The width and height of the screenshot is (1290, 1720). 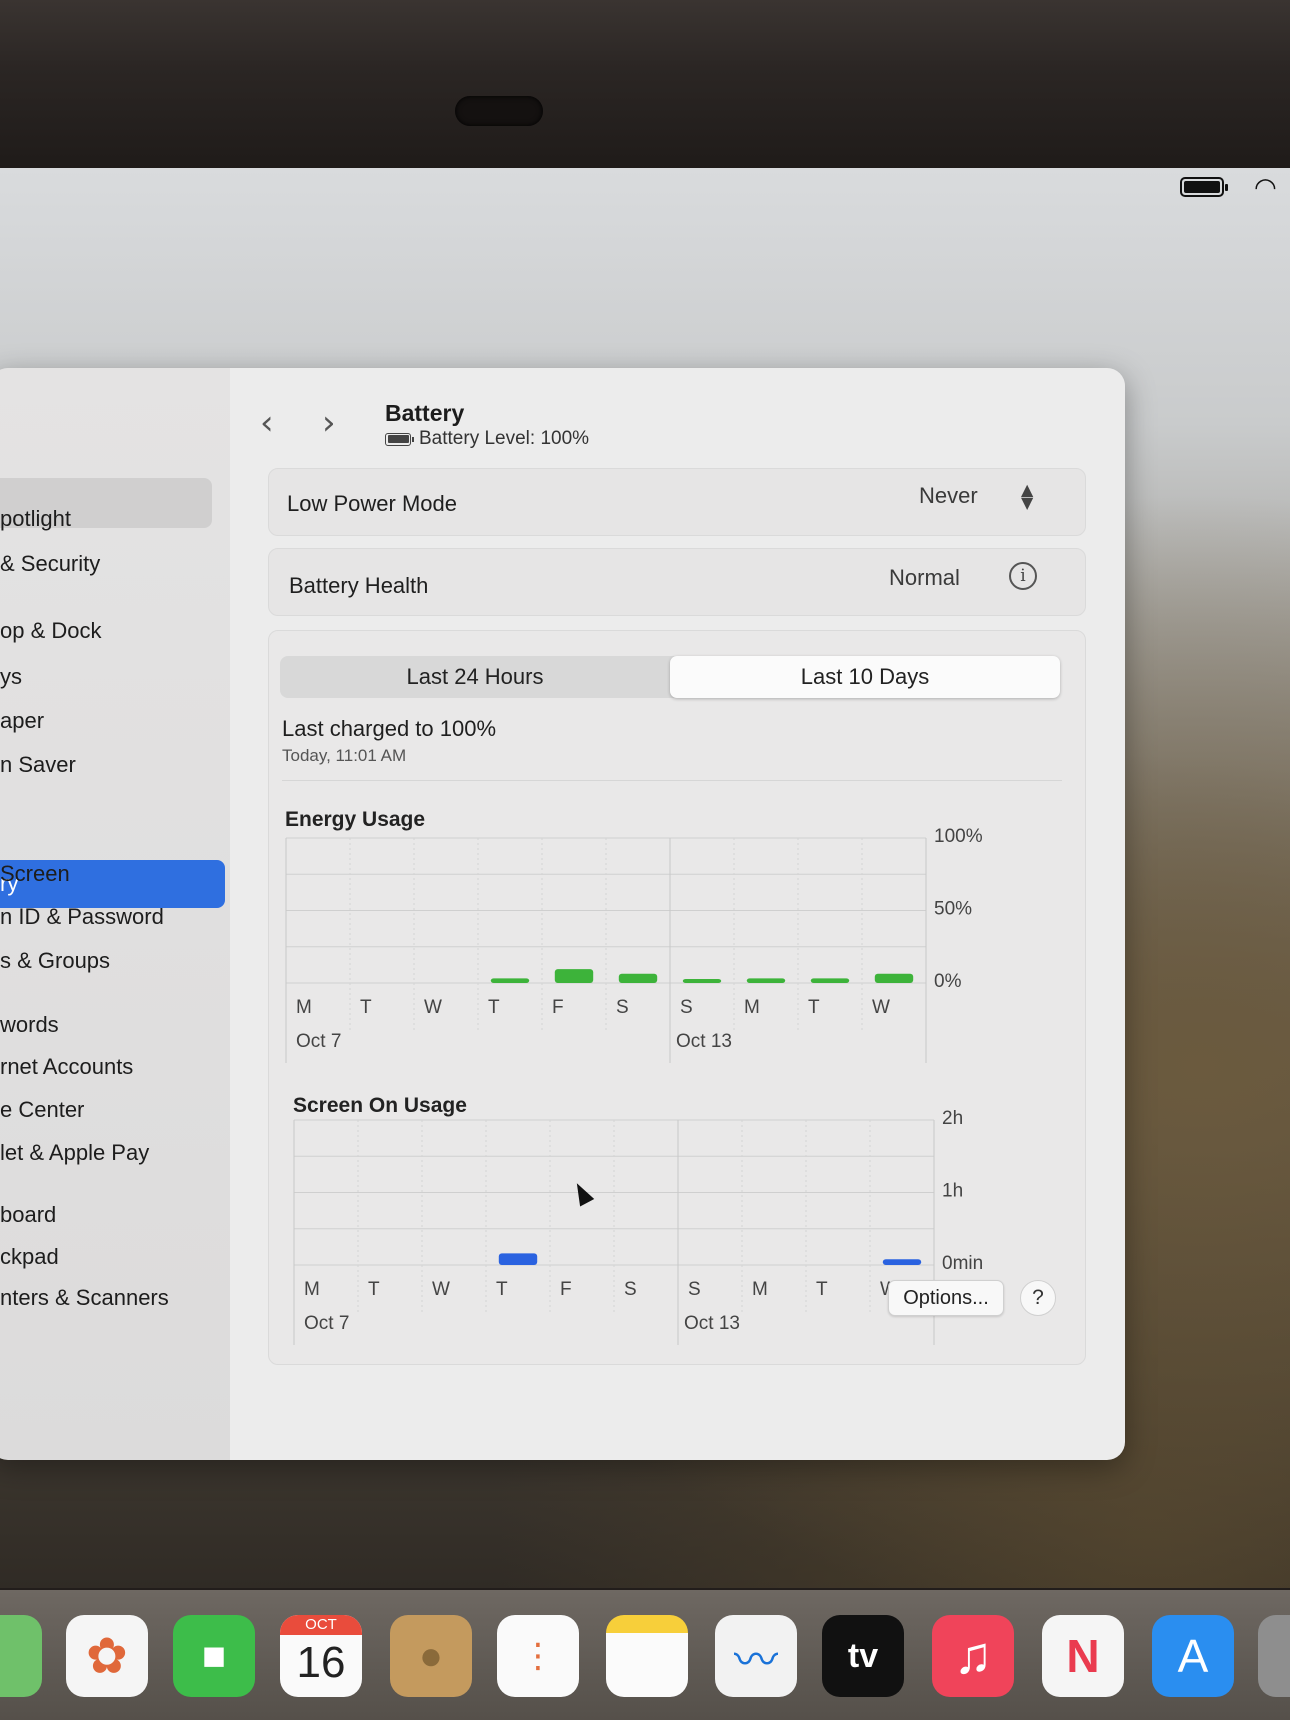 What do you see at coordinates (107, 1656) in the screenshot?
I see `photos-icon: ✿` at bounding box center [107, 1656].